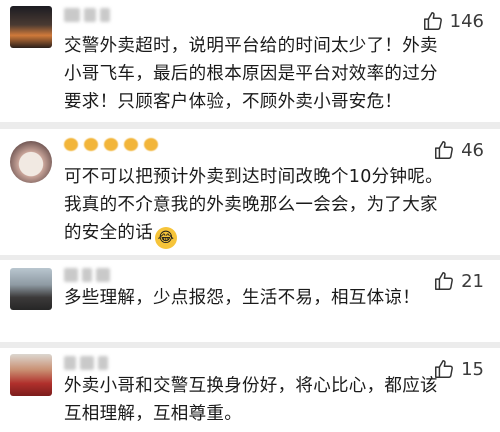 The width and height of the screenshot is (500, 432). I want to click on comment-text: 外卖小哥和交警互换身份好，将心比心，都应该 互相理解，互相尊重。, so click(251, 400).